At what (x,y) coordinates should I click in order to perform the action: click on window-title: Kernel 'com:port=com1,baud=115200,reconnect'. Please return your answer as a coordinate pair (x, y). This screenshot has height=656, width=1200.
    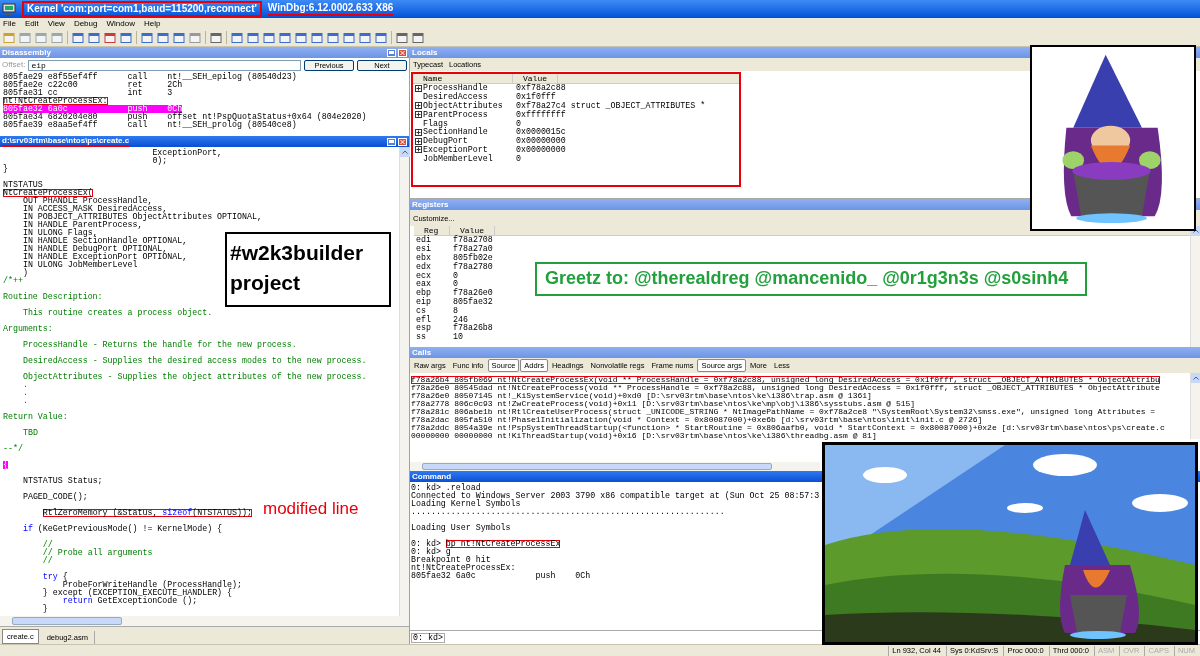
    Looking at the image, I should click on (142, 9).